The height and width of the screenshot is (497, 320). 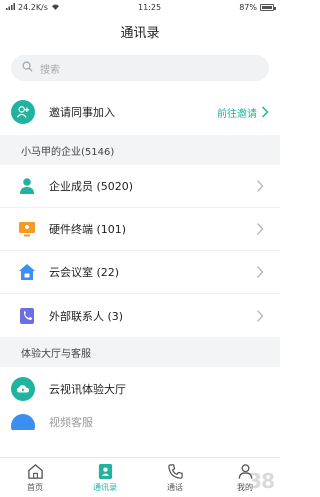 I want to click on list-item-label: 外部联系人 (3), so click(x=86, y=316).